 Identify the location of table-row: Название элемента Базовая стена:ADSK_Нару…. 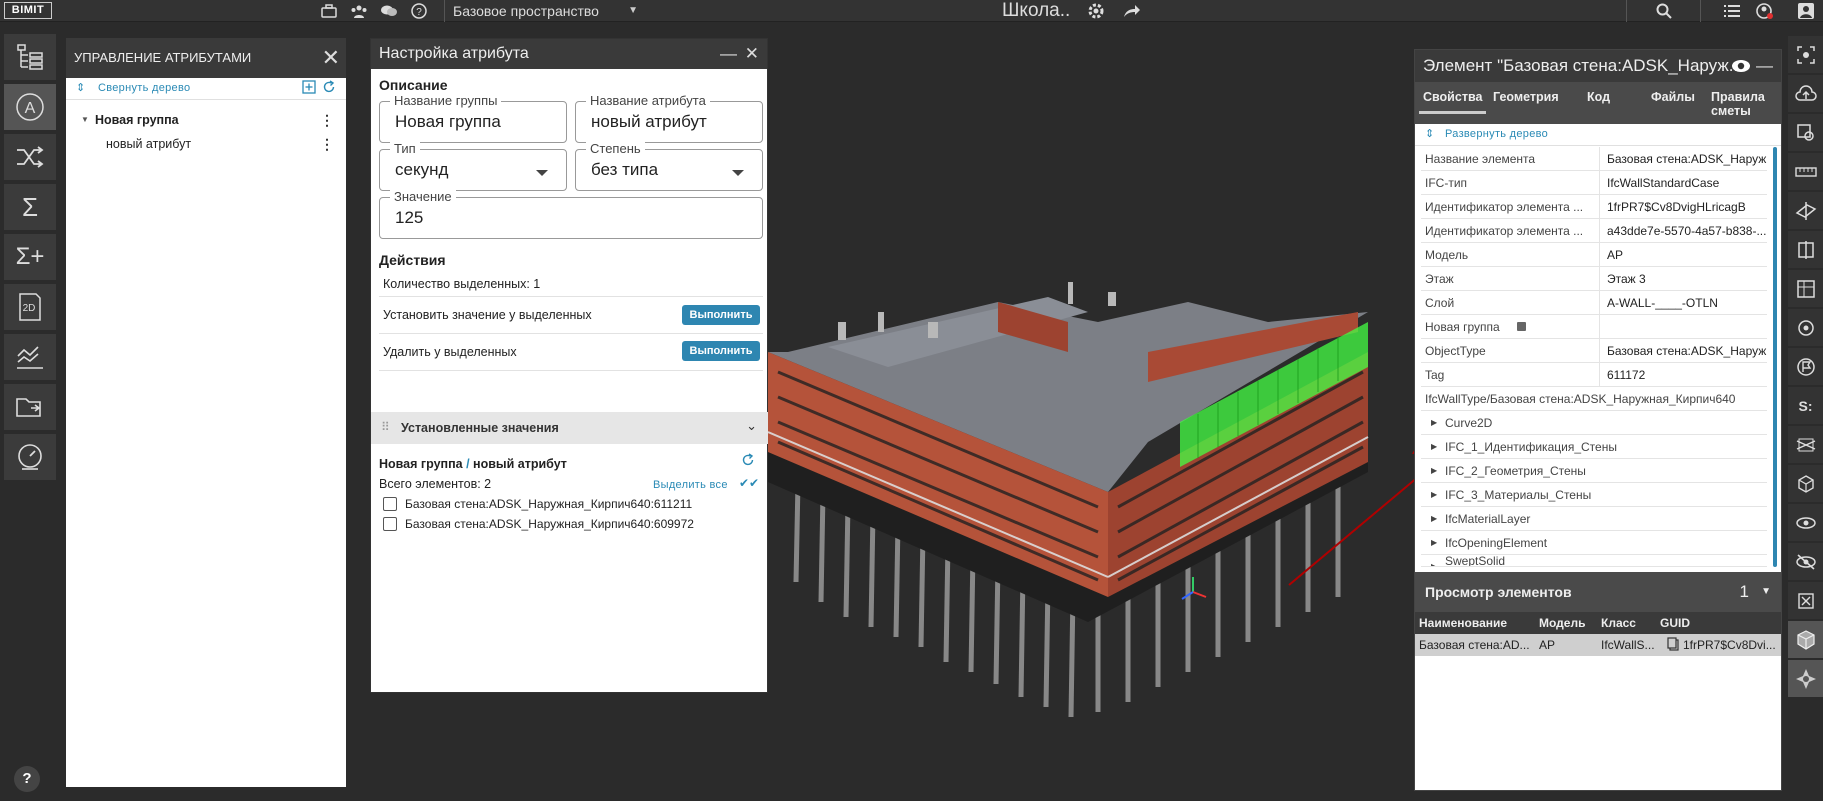
(1594, 159).